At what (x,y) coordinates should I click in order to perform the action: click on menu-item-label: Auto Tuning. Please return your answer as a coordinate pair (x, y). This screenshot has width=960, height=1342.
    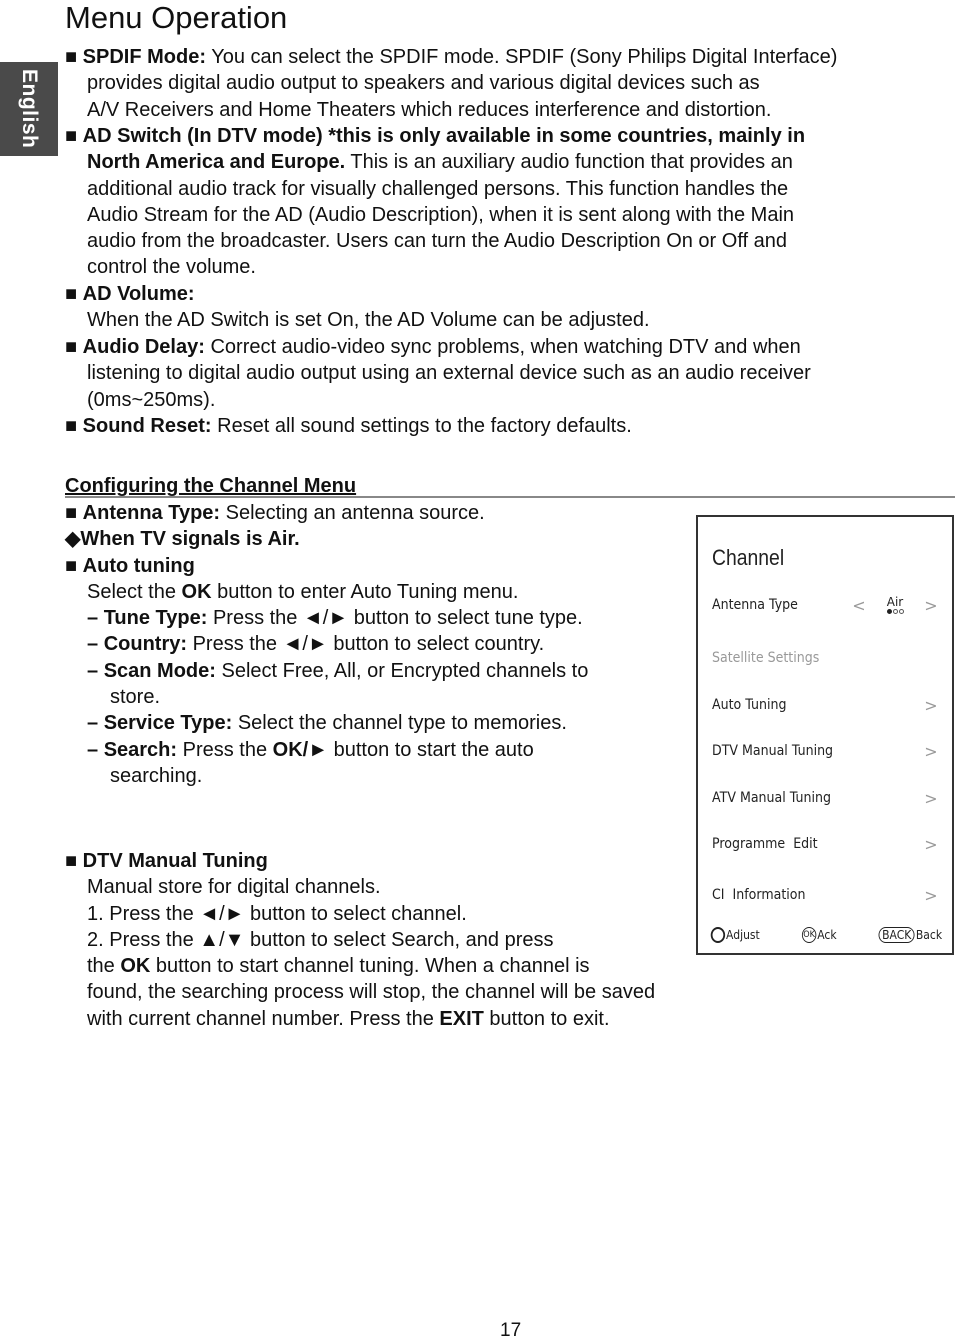
    Looking at the image, I should click on (749, 705).